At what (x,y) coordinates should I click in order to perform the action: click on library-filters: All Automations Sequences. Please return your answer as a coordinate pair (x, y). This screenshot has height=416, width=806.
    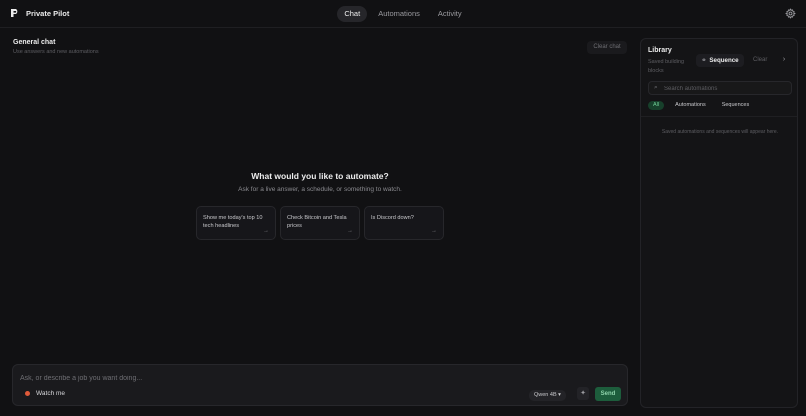
    Looking at the image, I should click on (701, 105).